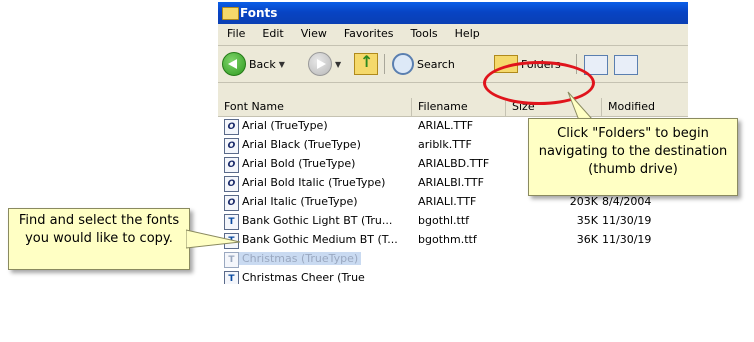 The height and width of the screenshot is (342, 754). Describe the element at coordinates (447, 201) in the screenshot. I see `font-filename: ARIALI.TTF` at that location.